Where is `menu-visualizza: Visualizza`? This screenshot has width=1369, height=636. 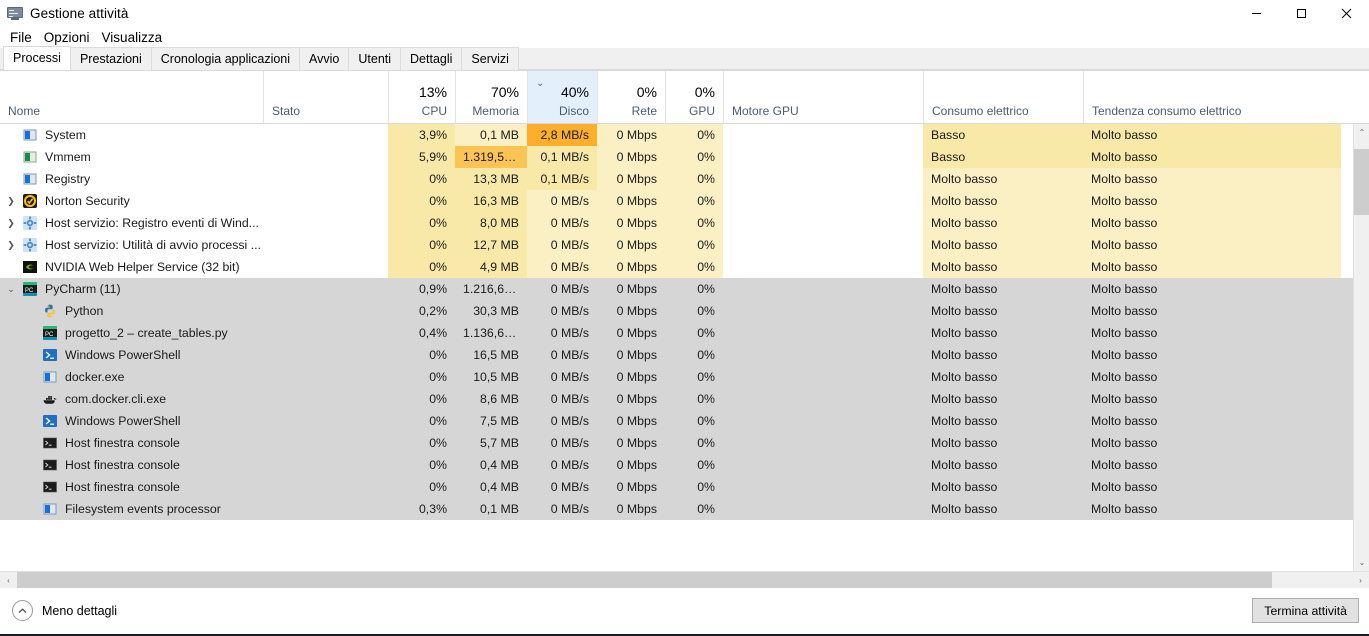
menu-visualizza: Visualizza is located at coordinates (132, 37).